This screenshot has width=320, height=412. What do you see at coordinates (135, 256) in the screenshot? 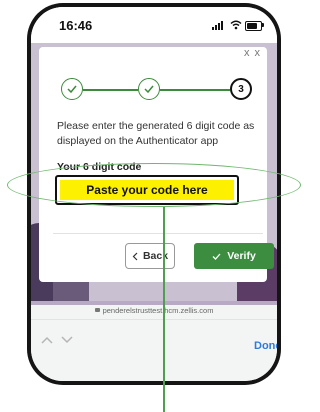
I see `chevron-left-icon` at bounding box center [135, 256].